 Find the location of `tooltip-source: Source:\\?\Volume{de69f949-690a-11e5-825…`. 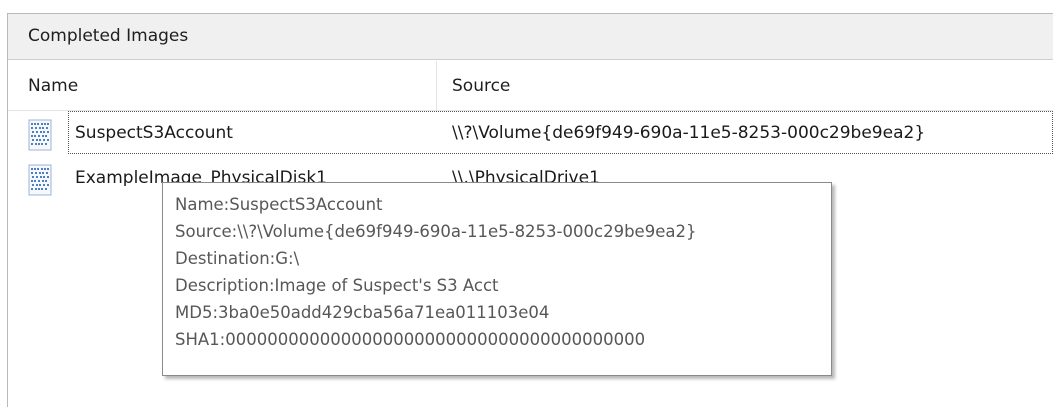

tooltip-source: Source:\\?\Volume{de69f949-690a-11e5-825… is located at coordinates (436, 231).